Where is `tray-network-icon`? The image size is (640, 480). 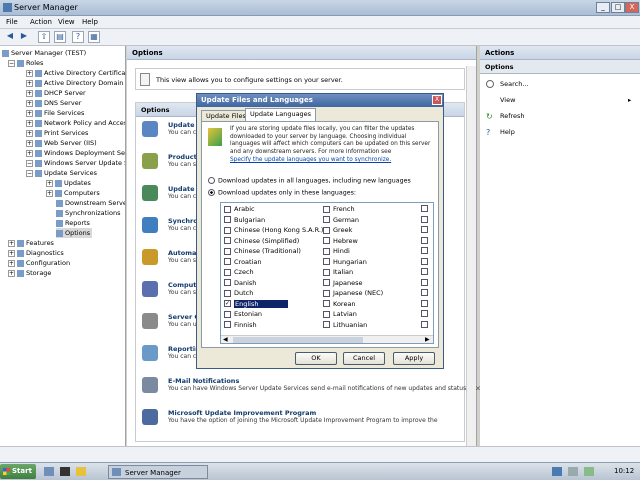
tray-network-icon is located at coordinates (557, 471).